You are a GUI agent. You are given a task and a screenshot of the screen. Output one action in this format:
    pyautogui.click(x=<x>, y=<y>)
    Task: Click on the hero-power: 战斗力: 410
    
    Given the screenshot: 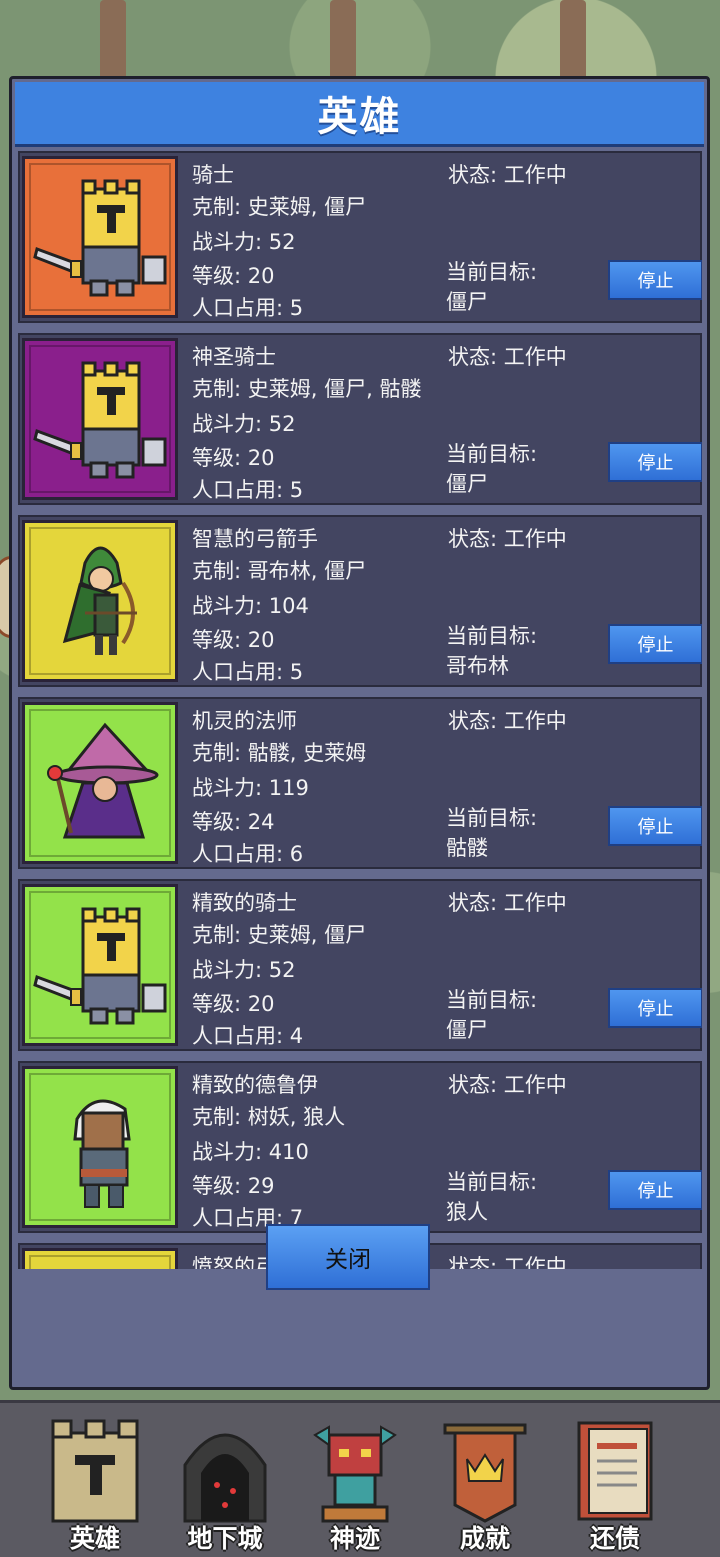 What is the action you would take?
    pyautogui.click(x=250, y=1152)
    